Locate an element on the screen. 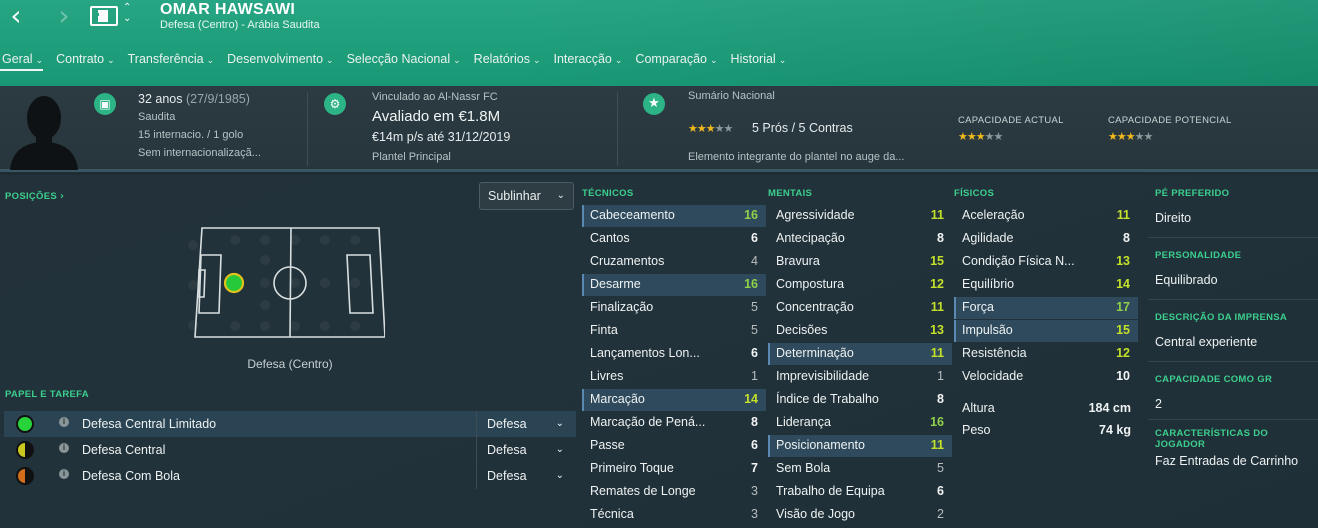 This screenshot has width=1318, height=528. attribute-row: Agilidade 8 is located at coordinates (1046, 239).